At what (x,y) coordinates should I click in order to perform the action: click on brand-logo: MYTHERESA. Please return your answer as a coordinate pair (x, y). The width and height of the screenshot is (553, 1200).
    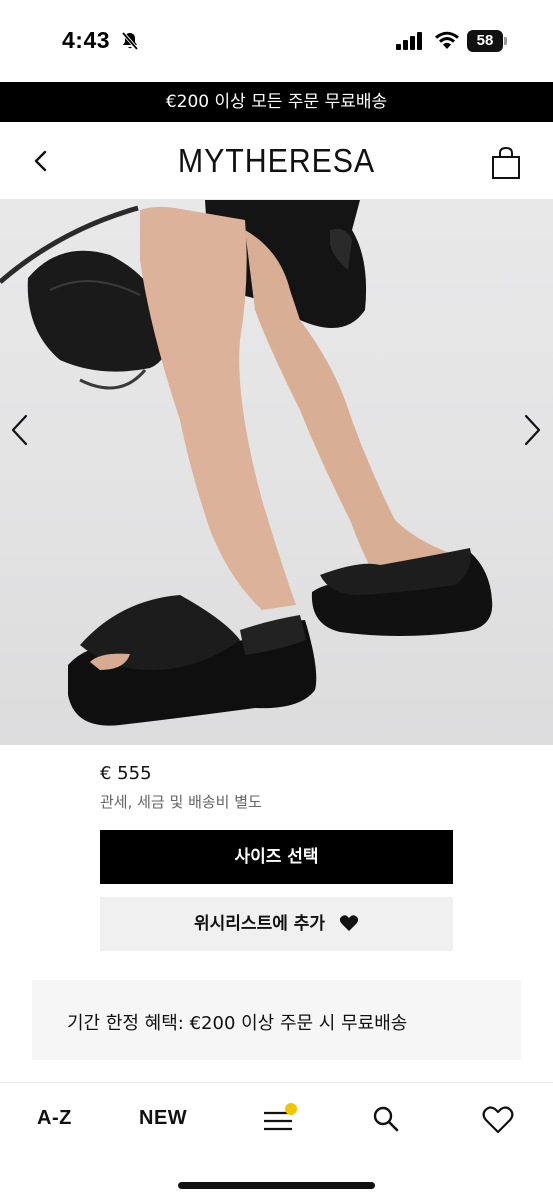
    Looking at the image, I should click on (276, 161).